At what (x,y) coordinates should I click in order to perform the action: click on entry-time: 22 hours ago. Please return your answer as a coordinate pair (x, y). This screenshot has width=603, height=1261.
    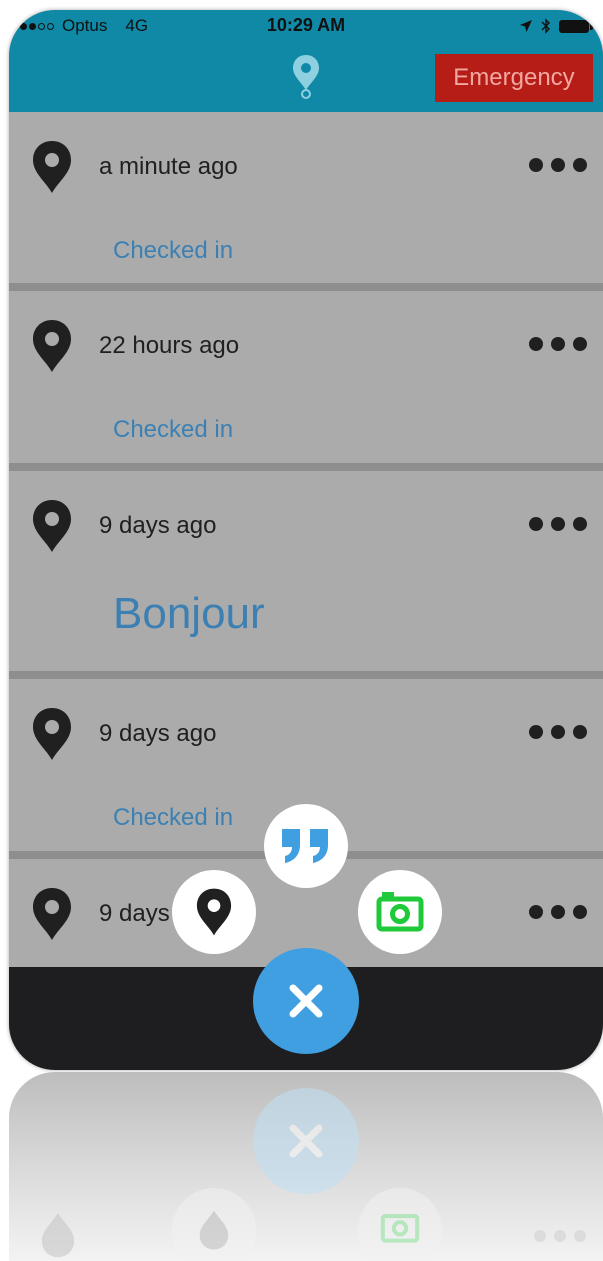
    Looking at the image, I should click on (169, 345).